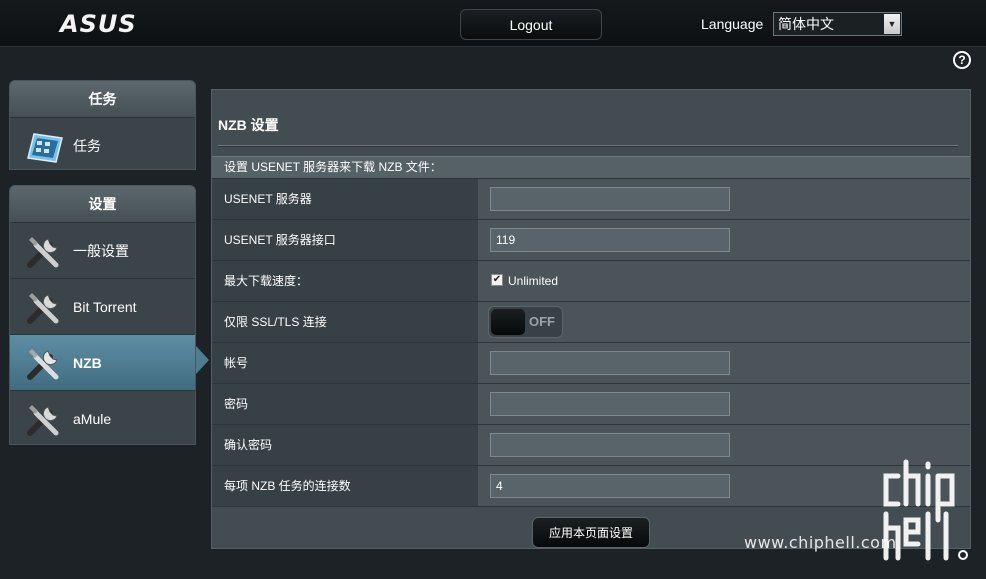 The width and height of the screenshot is (986, 579). What do you see at coordinates (202, 360) in the screenshot?
I see `active-item-arrow` at bounding box center [202, 360].